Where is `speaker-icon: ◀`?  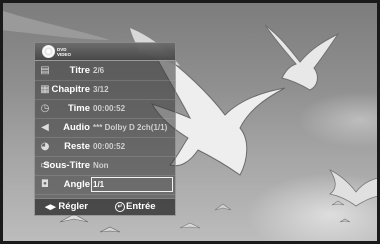 speaker-icon: ◀ is located at coordinates (45, 127).